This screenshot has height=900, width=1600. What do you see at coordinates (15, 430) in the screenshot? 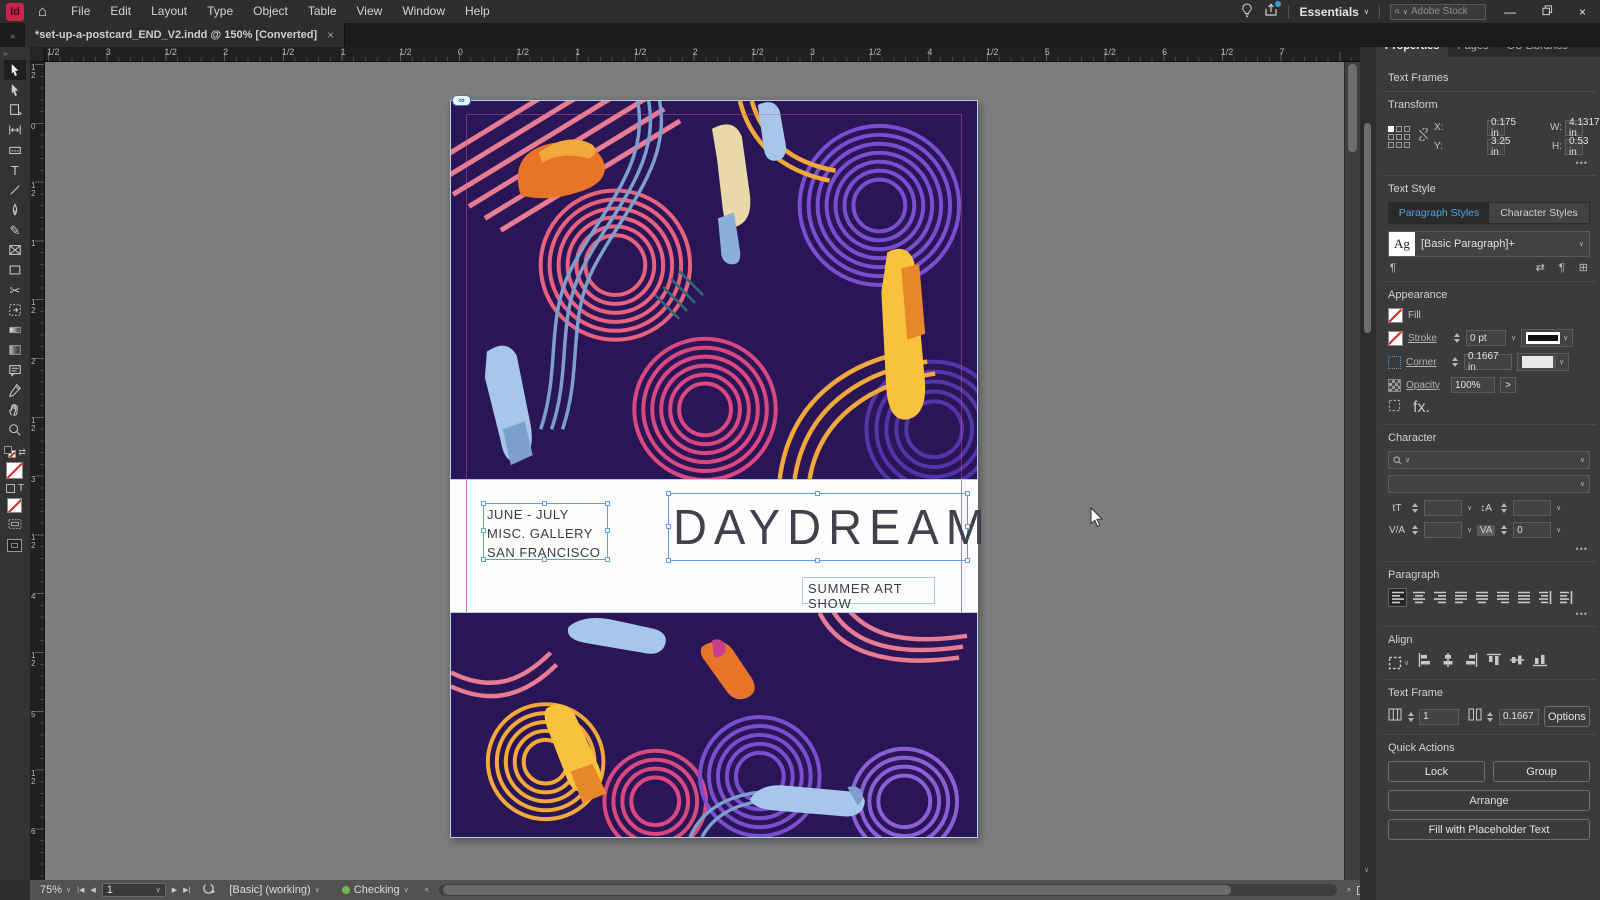
I see `zoom-tool` at bounding box center [15, 430].